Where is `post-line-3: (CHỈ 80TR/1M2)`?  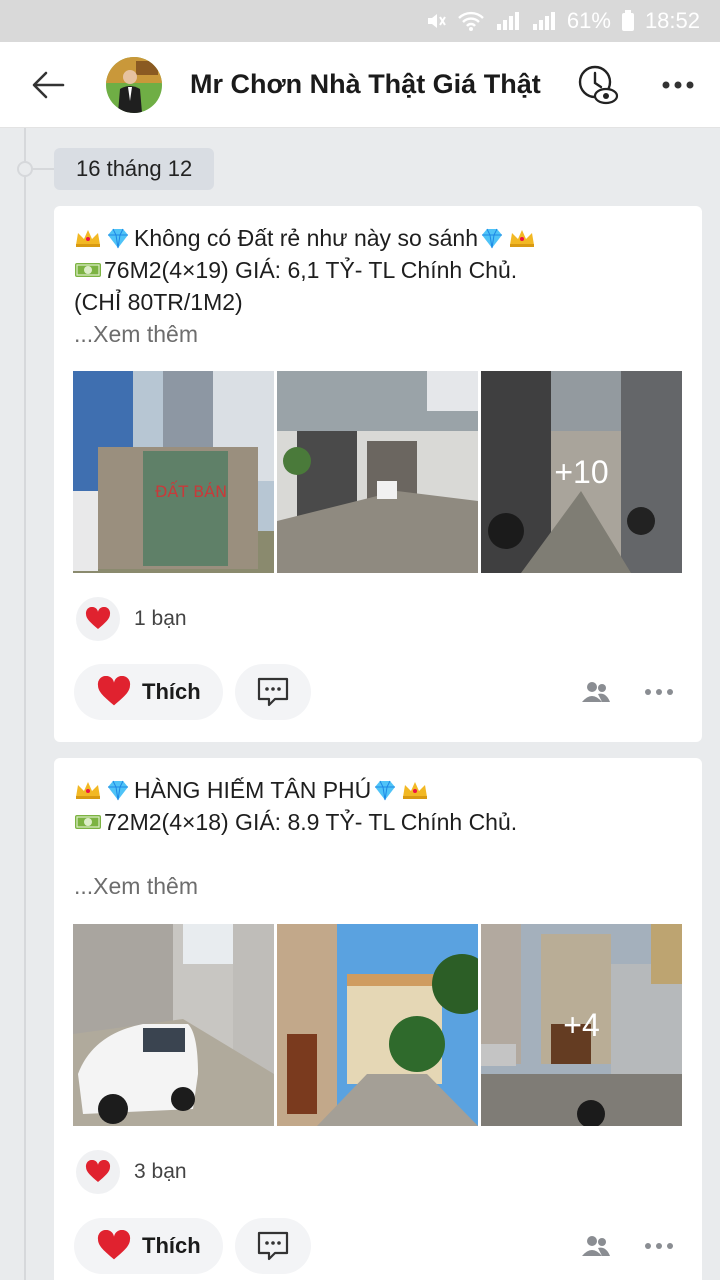 post-line-3: (CHỈ 80TR/1M2) is located at coordinates (158, 302).